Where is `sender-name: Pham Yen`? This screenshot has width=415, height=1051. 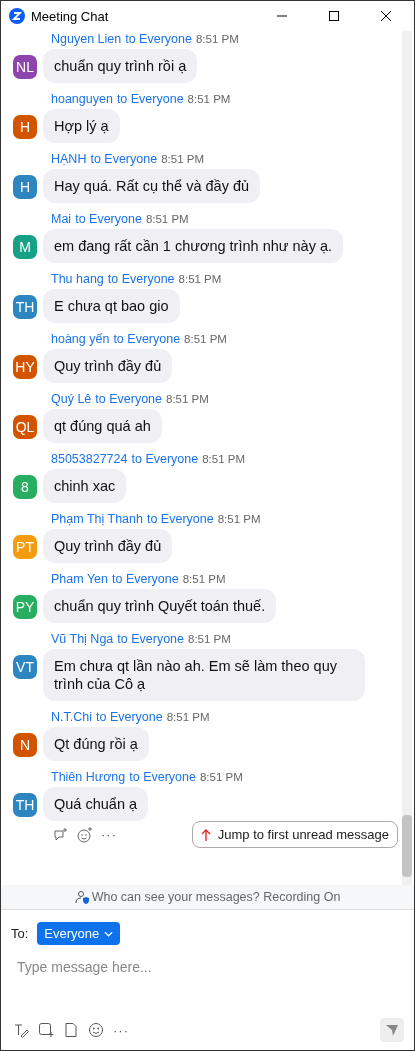
sender-name: Pham Yen is located at coordinates (79, 579).